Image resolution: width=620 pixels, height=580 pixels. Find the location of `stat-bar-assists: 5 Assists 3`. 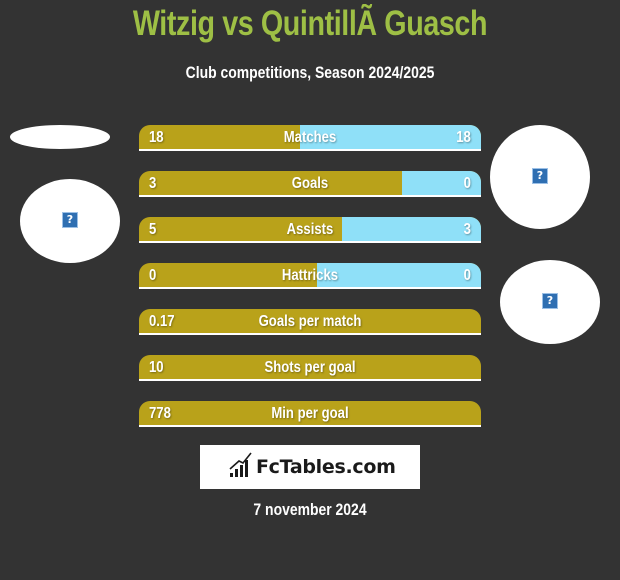

stat-bar-assists: 5 Assists 3 is located at coordinates (310, 230).